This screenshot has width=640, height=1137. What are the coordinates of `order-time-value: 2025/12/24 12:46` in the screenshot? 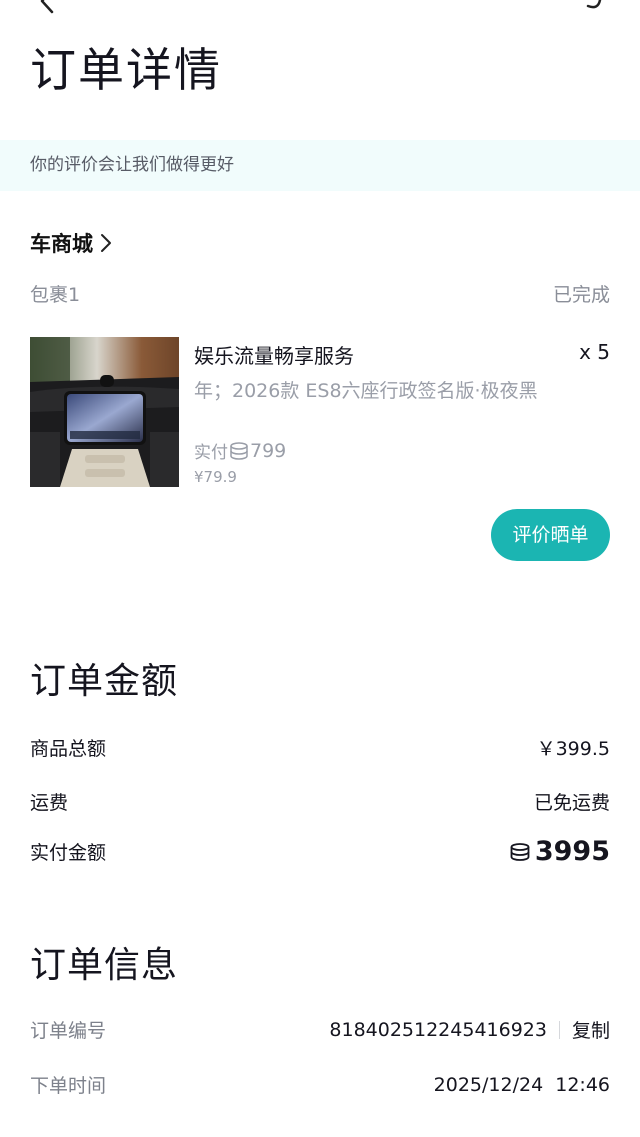 It's located at (521, 1084).